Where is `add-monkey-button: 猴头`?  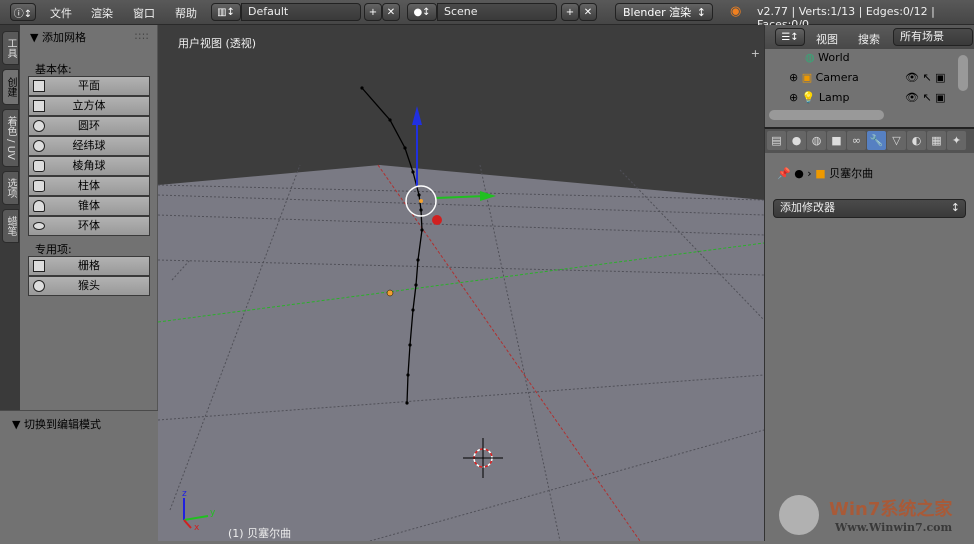 add-monkey-button: 猴头 is located at coordinates (89, 286).